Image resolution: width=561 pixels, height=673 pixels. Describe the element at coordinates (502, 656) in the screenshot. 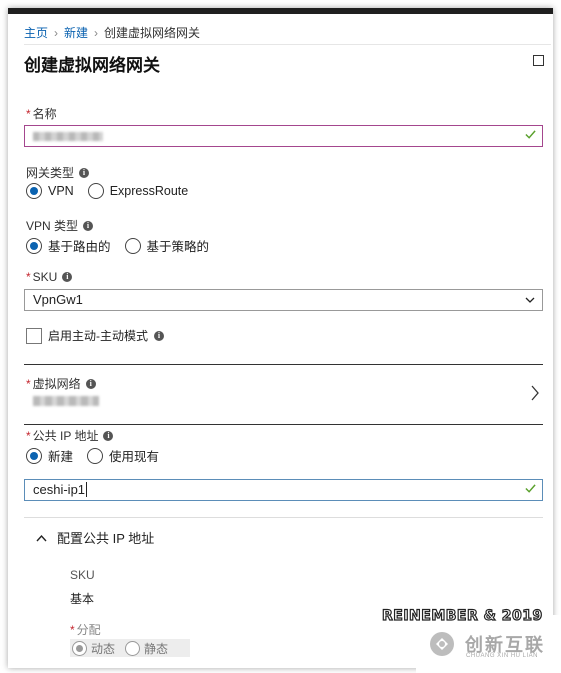

I see `watermark-logo-en: CHUANG XIN HU LIAN` at that location.